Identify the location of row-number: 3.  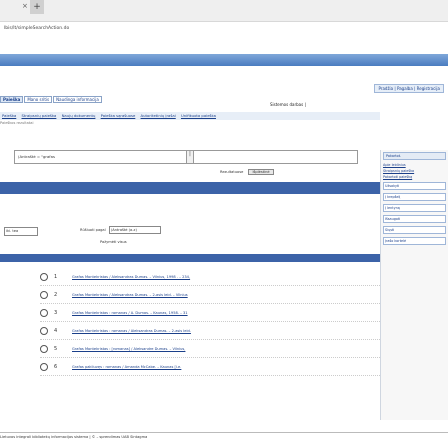
(56, 312).